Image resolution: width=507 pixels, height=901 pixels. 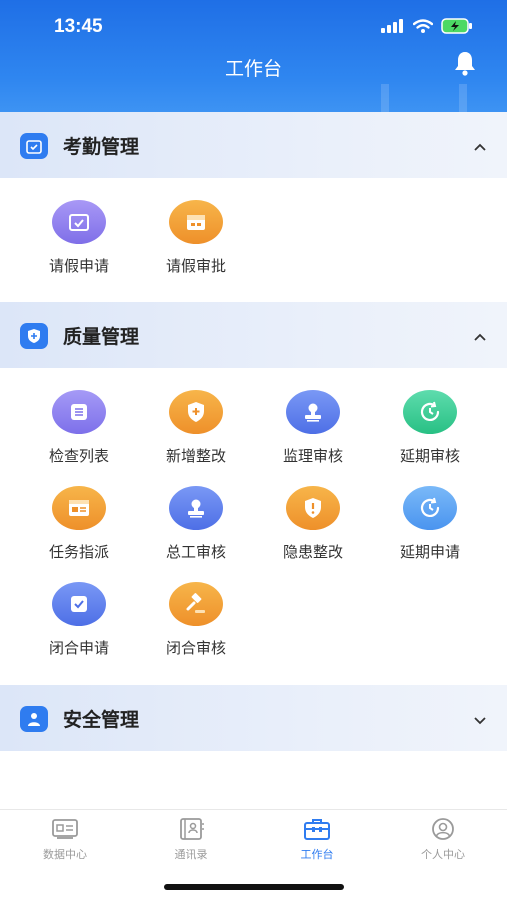 I want to click on grid-item-hazard-rectification: 隐患整改, so click(x=313, y=524).